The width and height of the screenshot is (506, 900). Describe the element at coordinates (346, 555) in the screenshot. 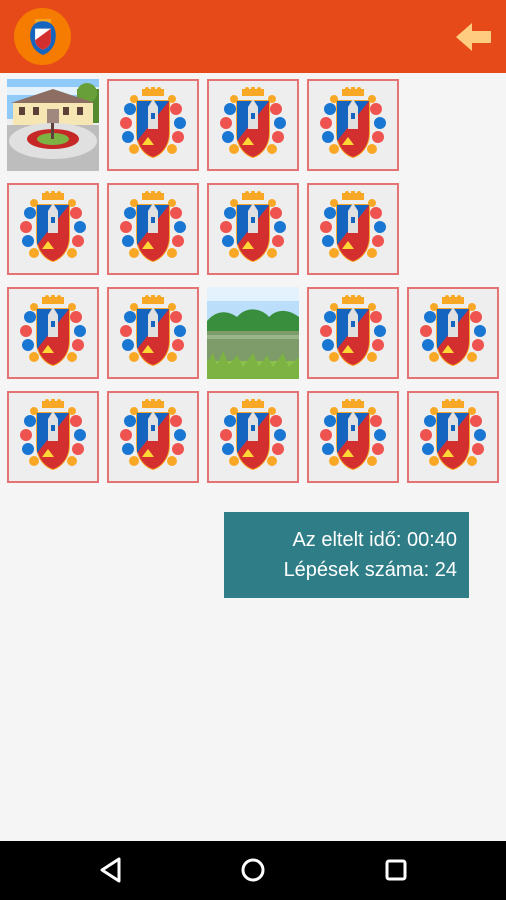

I see `game-stats-panel: Az eltelt idő: 00:40 Lépések száma: 24` at that location.